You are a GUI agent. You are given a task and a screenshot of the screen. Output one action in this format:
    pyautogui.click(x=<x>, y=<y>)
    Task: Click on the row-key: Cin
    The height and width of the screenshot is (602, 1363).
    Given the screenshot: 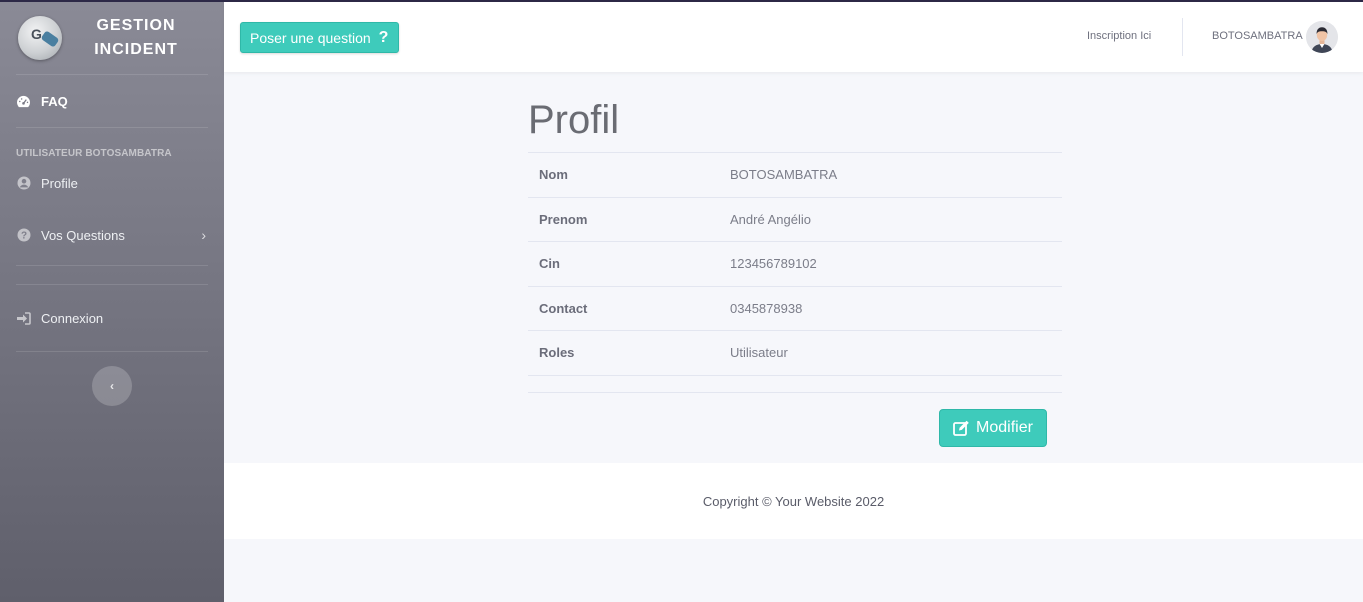 What is the action you would take?
    pyautogui.click(x=623, y=263)
    